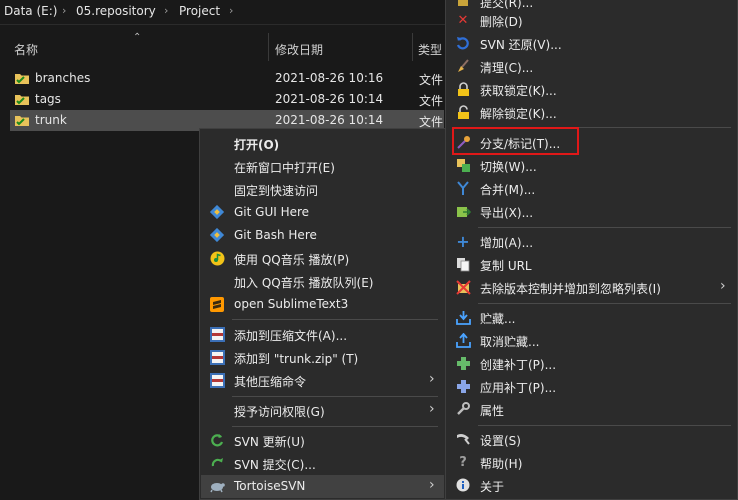  What do you see at coordinates (217, 258) in the screenshot?
I see `qq-music-icon` at bounding box center [217, 258].